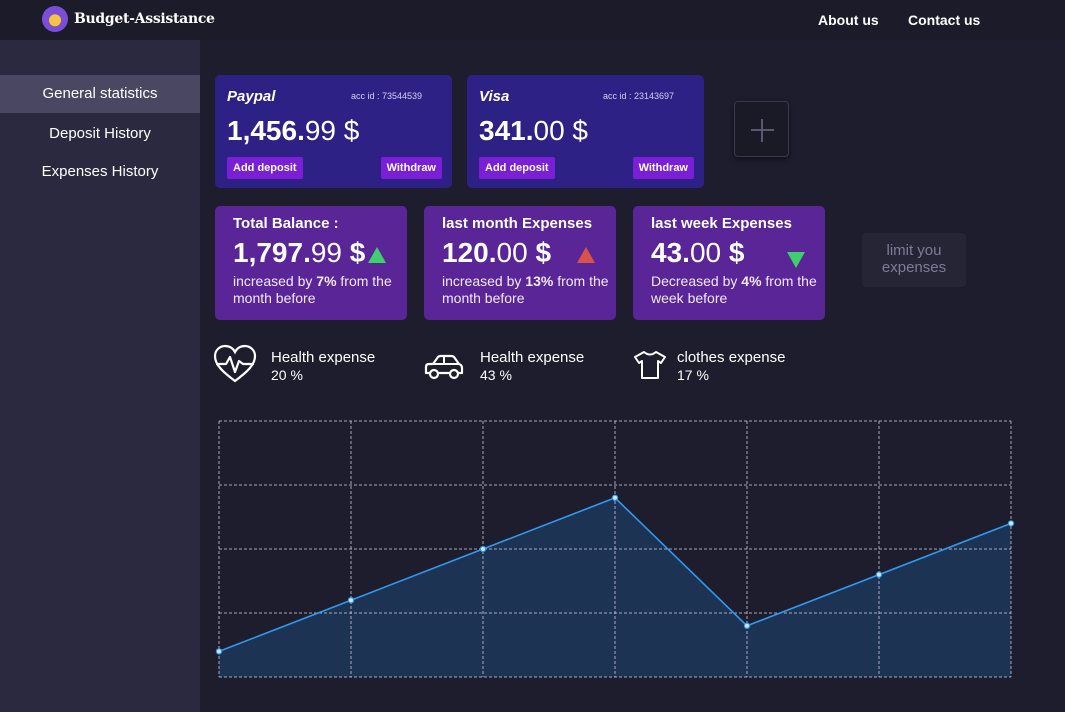 The image size is (1065, 712). I want to click on balance-integer: 341., so click(506, 130).